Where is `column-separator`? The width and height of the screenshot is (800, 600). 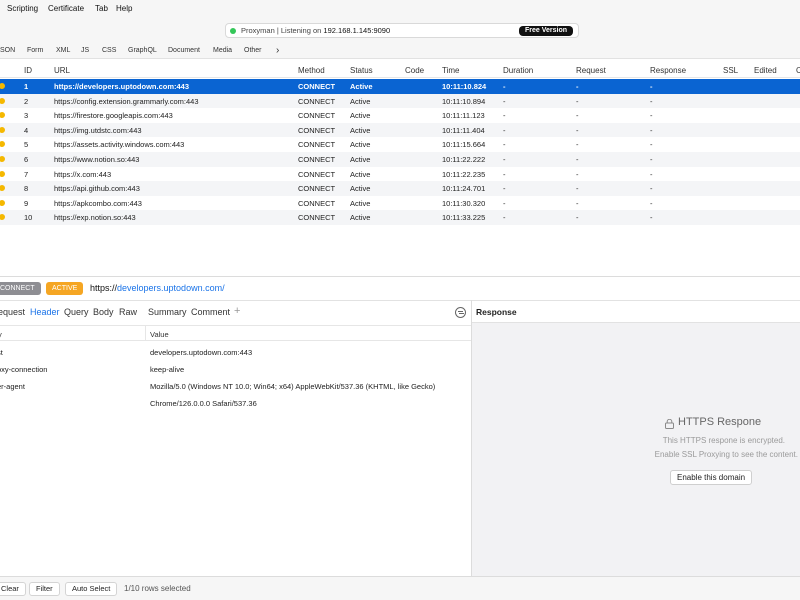 column-separator is located at coordinates (145, 333).